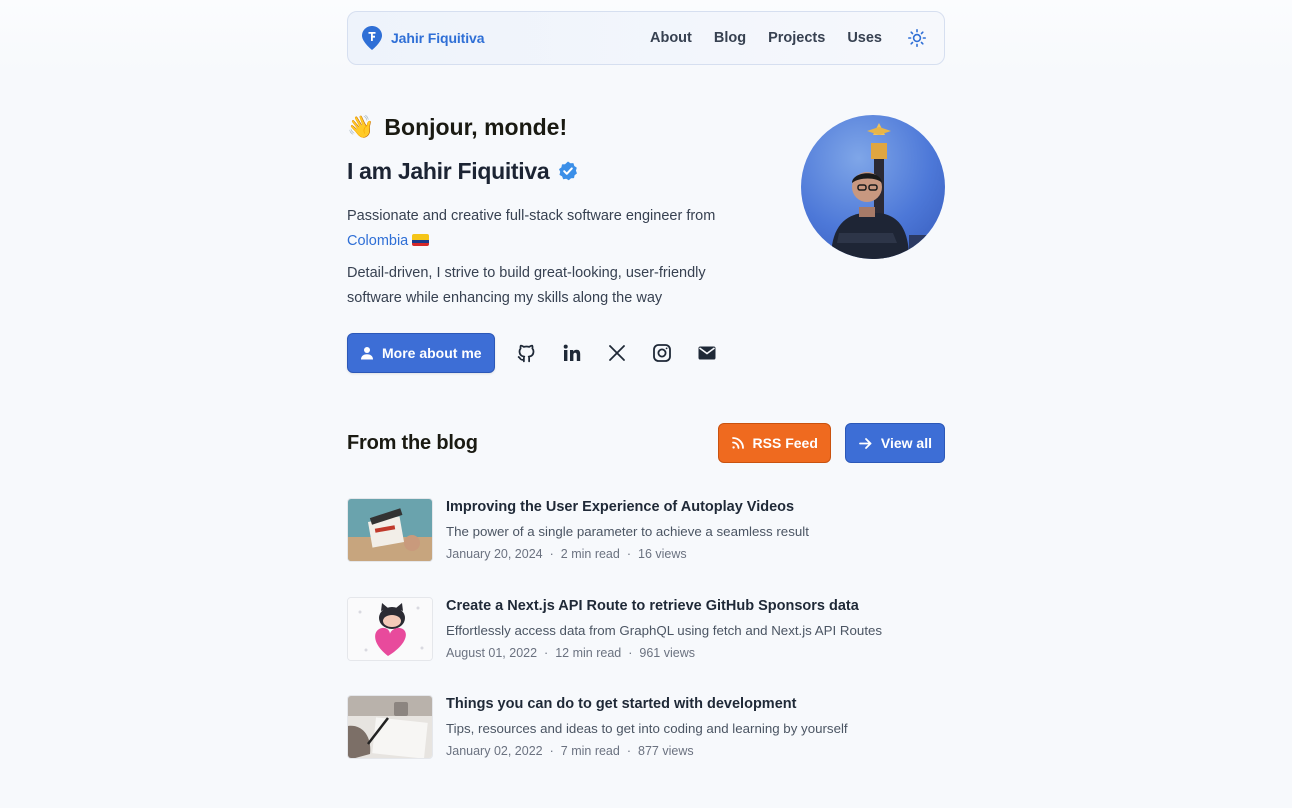 The image size is (1292, 808). I want to click on site-logo-link: Jahir Fiquitiva, so click(423, 38).